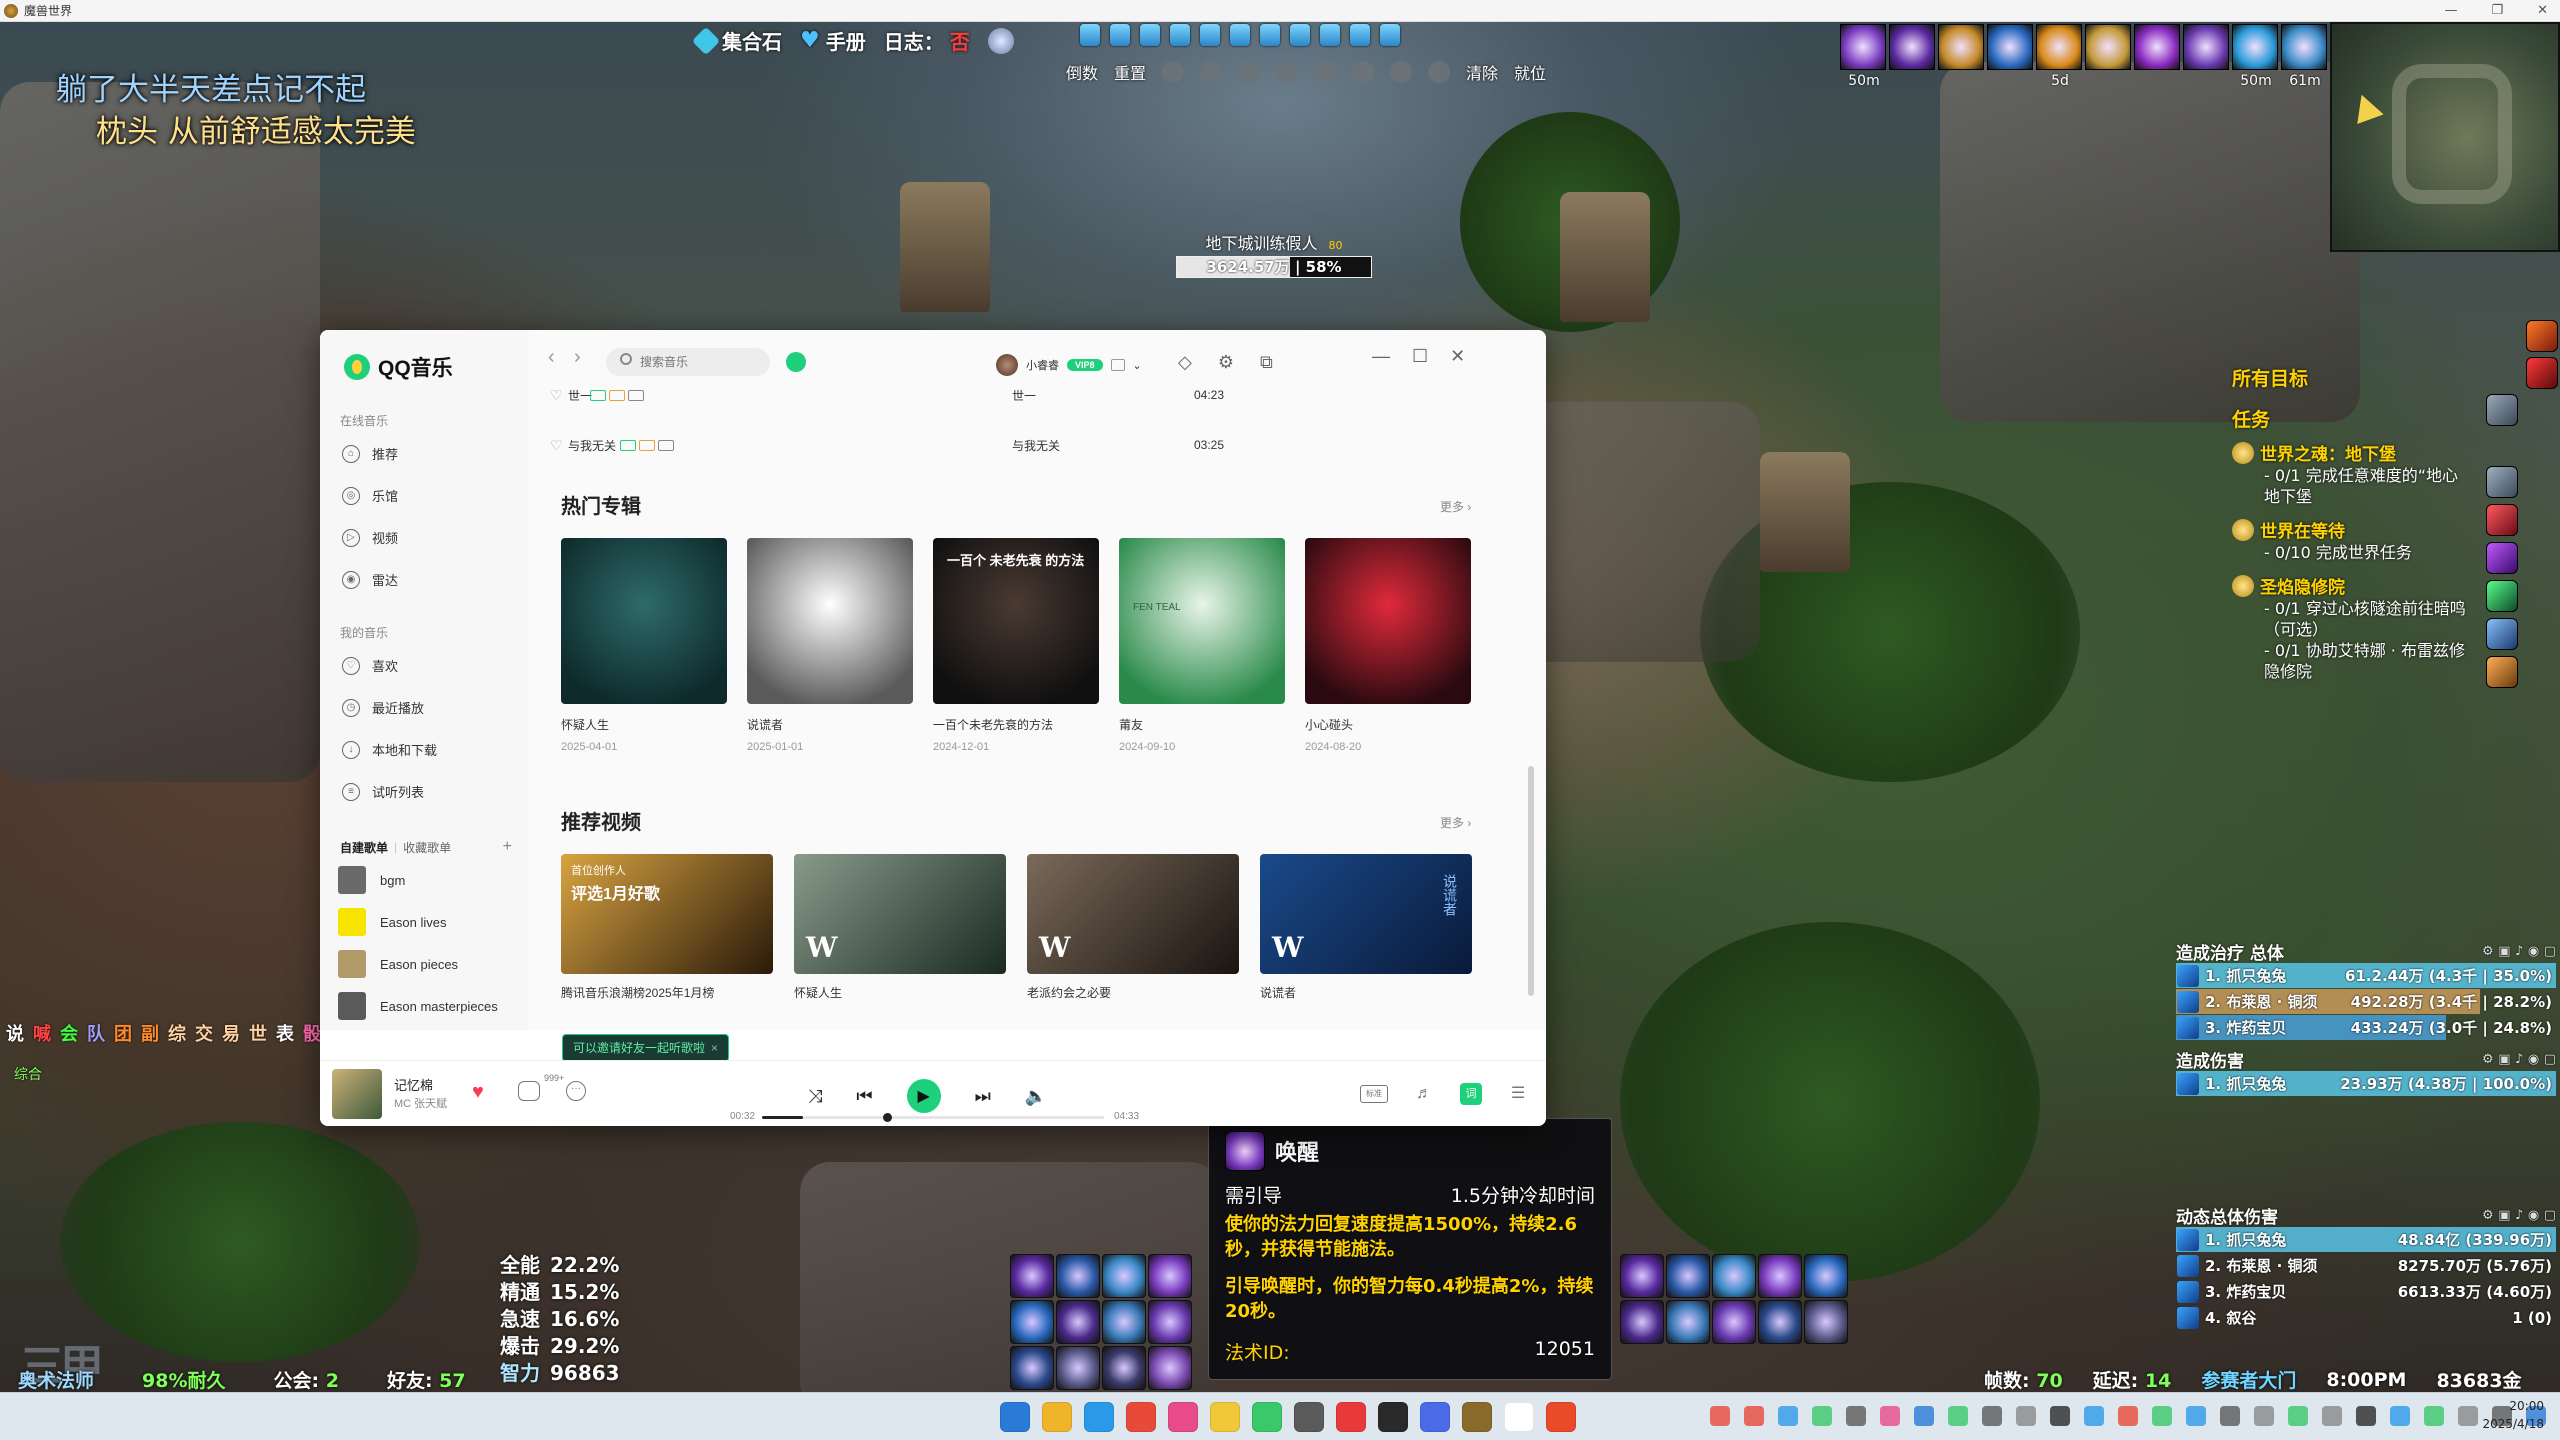 The height and width of the screenshot is (1440, 2560). I want to click on chat-channel-button: 队, so click(96, 1033).